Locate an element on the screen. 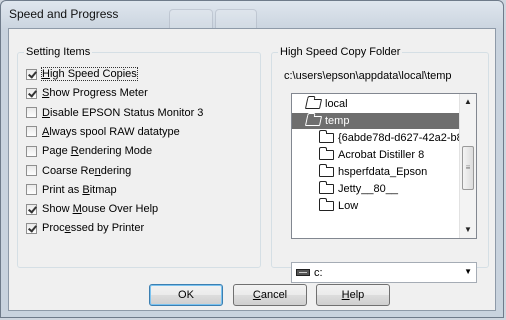  tree-item: Low is located at coordinates (325, 206).